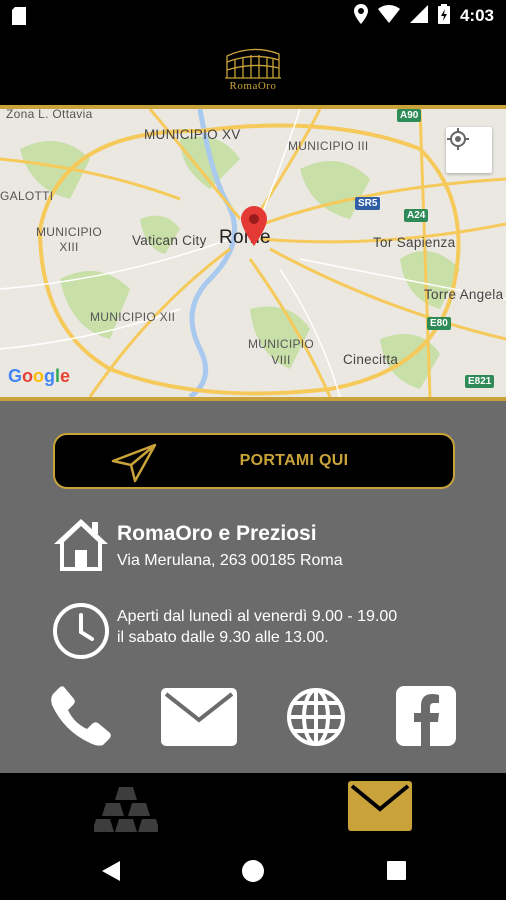  What do you see at coordinates (81, 718) in the screenshot?
I see `phone-icon` at bounding box center [81, 718].